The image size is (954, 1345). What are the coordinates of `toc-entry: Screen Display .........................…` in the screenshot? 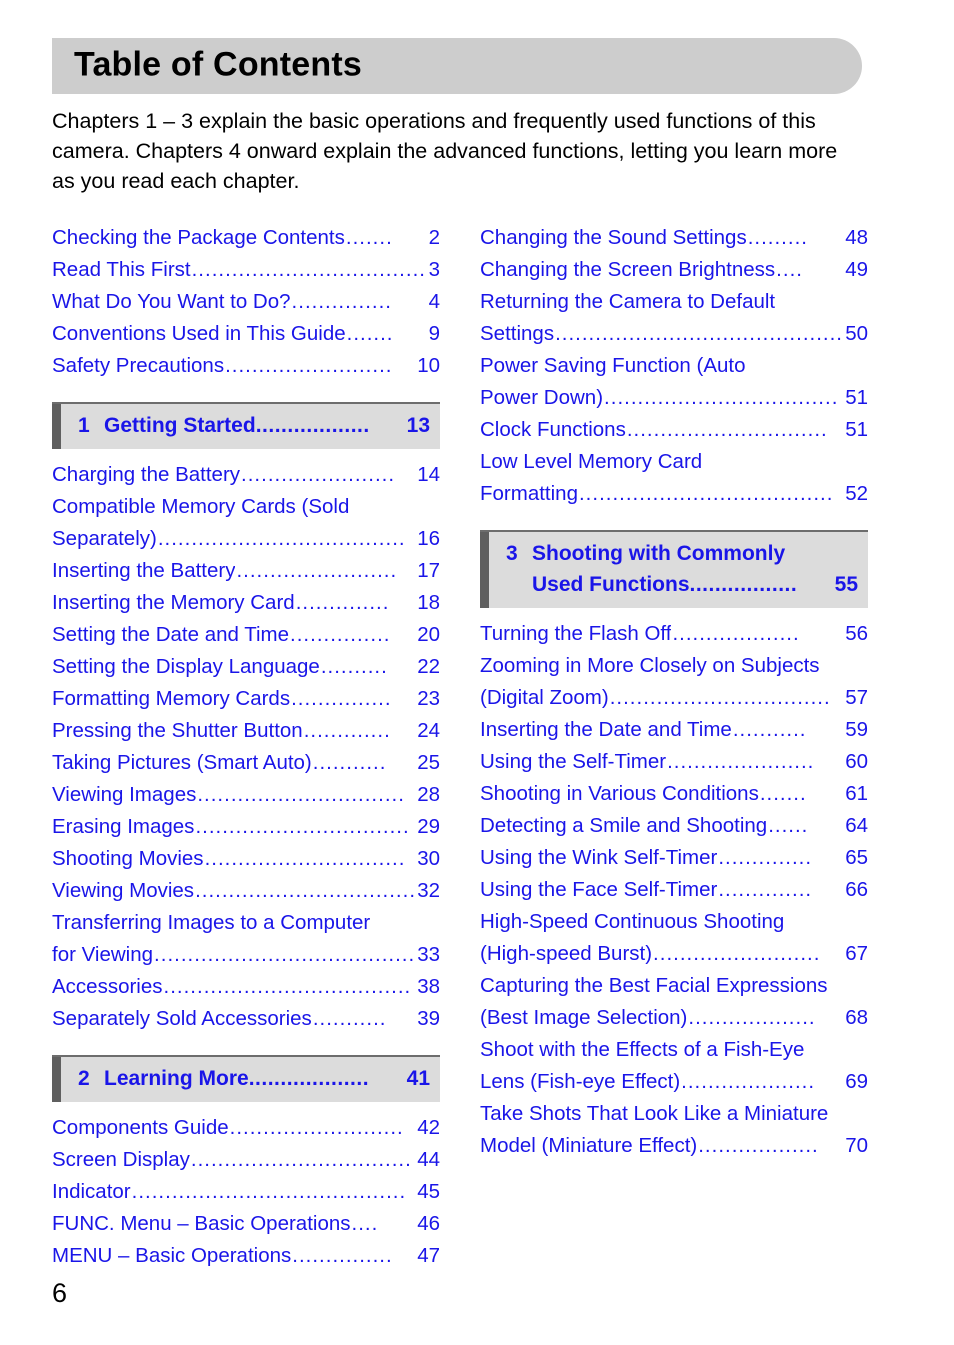 It's located at (246, 1160).